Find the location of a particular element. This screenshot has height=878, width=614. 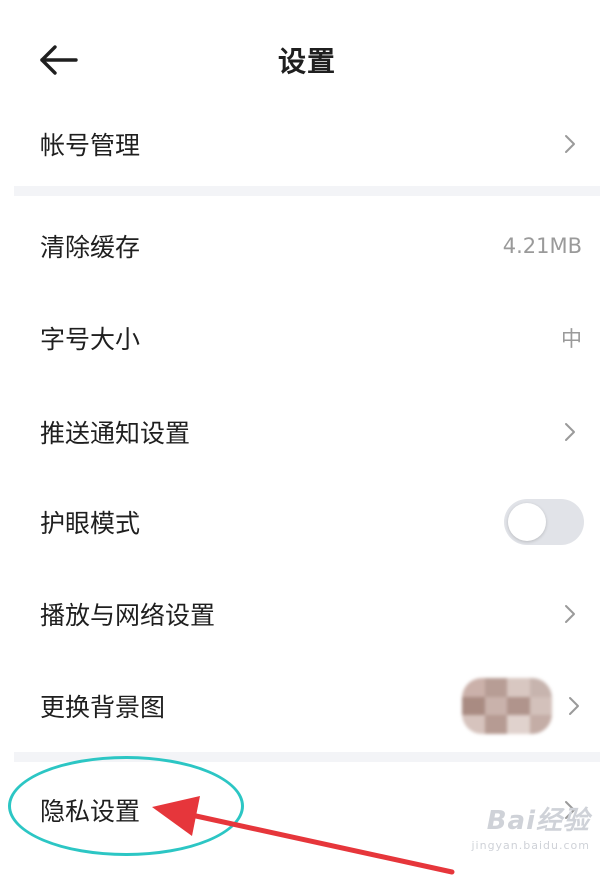

settings-row-font-size: 字号大小 中 is located at coordinates (307, 338).